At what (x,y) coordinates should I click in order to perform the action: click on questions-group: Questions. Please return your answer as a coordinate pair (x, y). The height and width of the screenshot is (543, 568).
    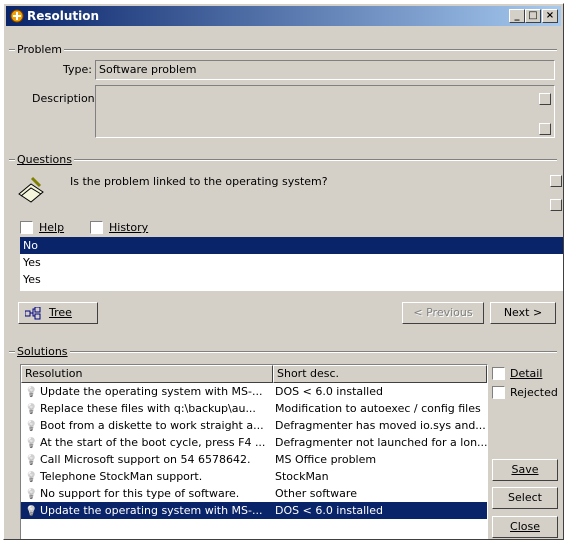
    Looking at the image, I should click on (283, 159).